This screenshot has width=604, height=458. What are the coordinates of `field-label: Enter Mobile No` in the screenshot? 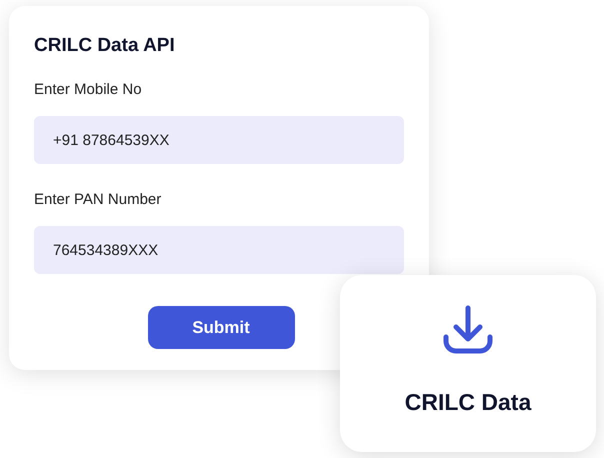 It's located at (88, 90).